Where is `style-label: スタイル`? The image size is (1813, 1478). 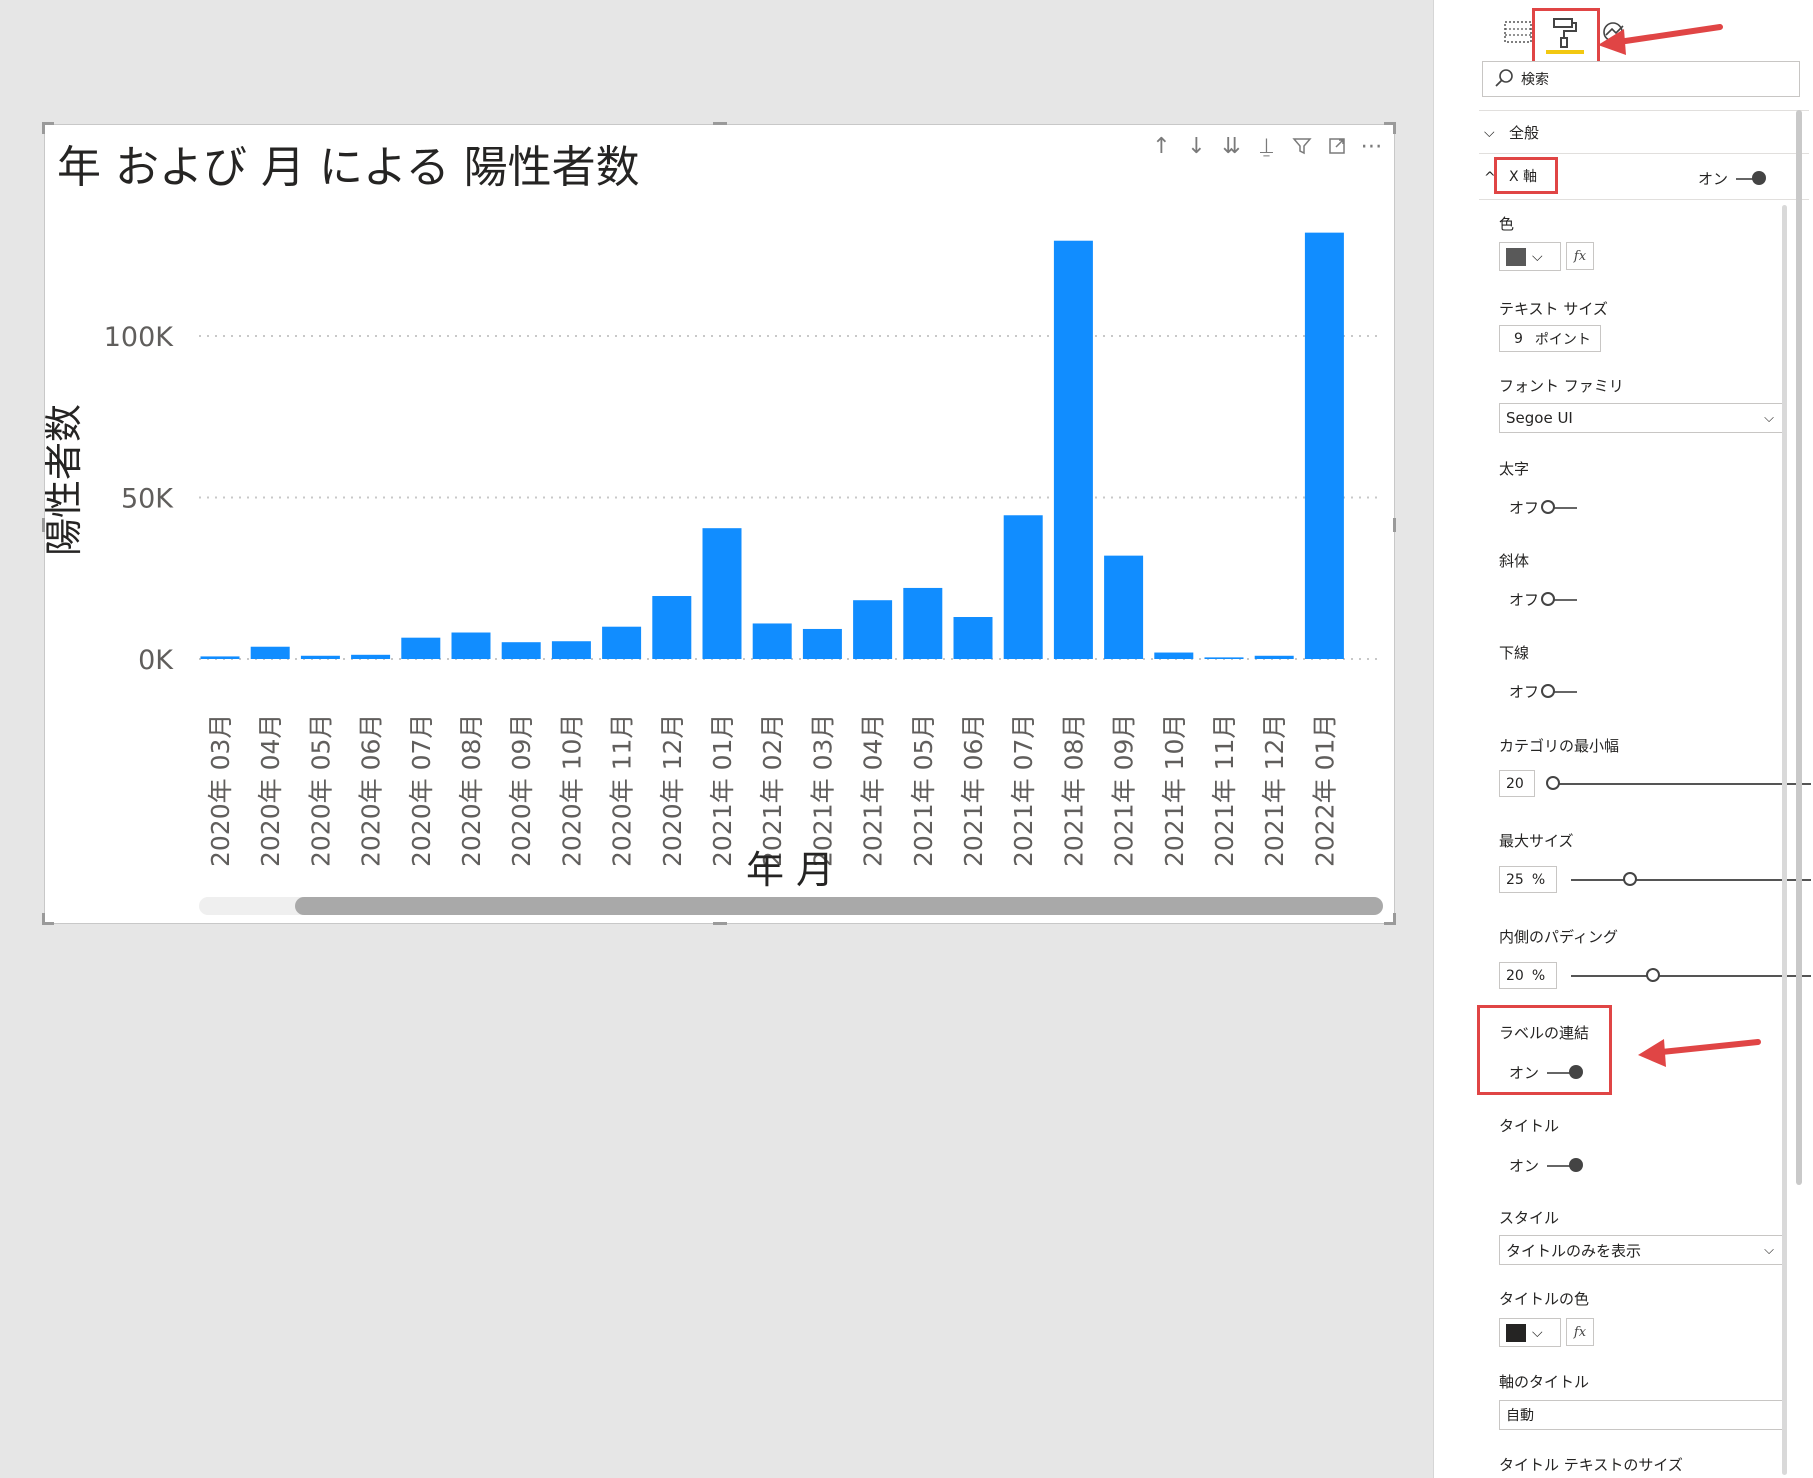 style-label: スタイル is located at coordinates (1529, 1218).